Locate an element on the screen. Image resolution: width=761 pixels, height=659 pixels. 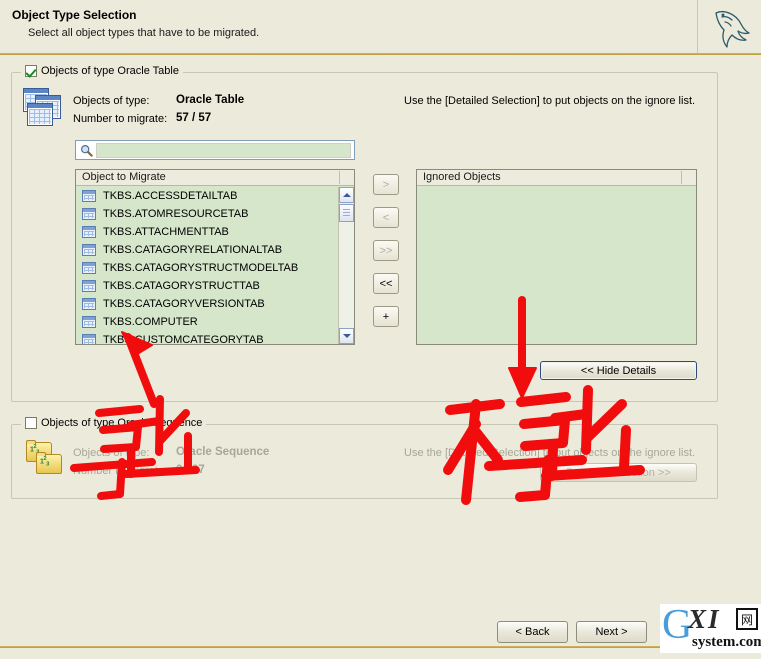
watermark-logo: G XI 网 system.com is located at coordinates (710, 628).